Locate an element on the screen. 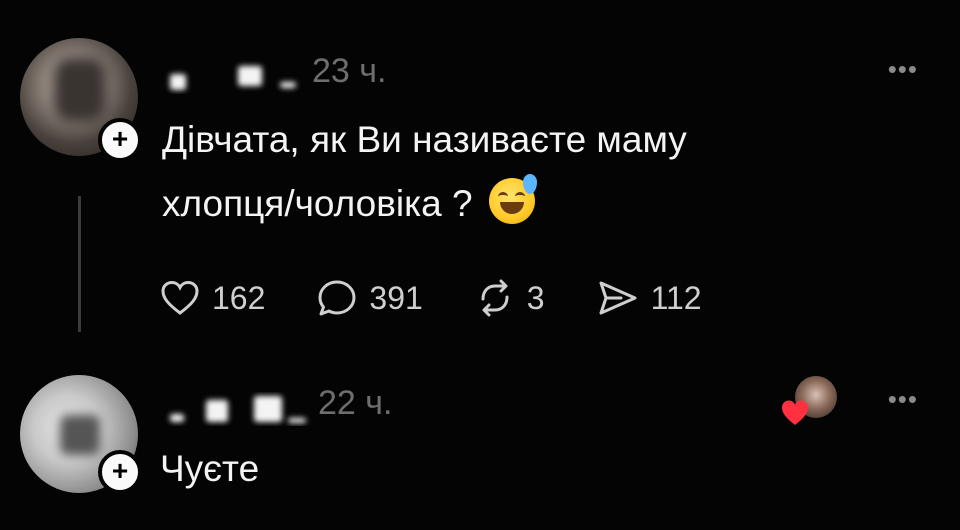  post-time: 23 ч. is located at coordinates (349, 71).